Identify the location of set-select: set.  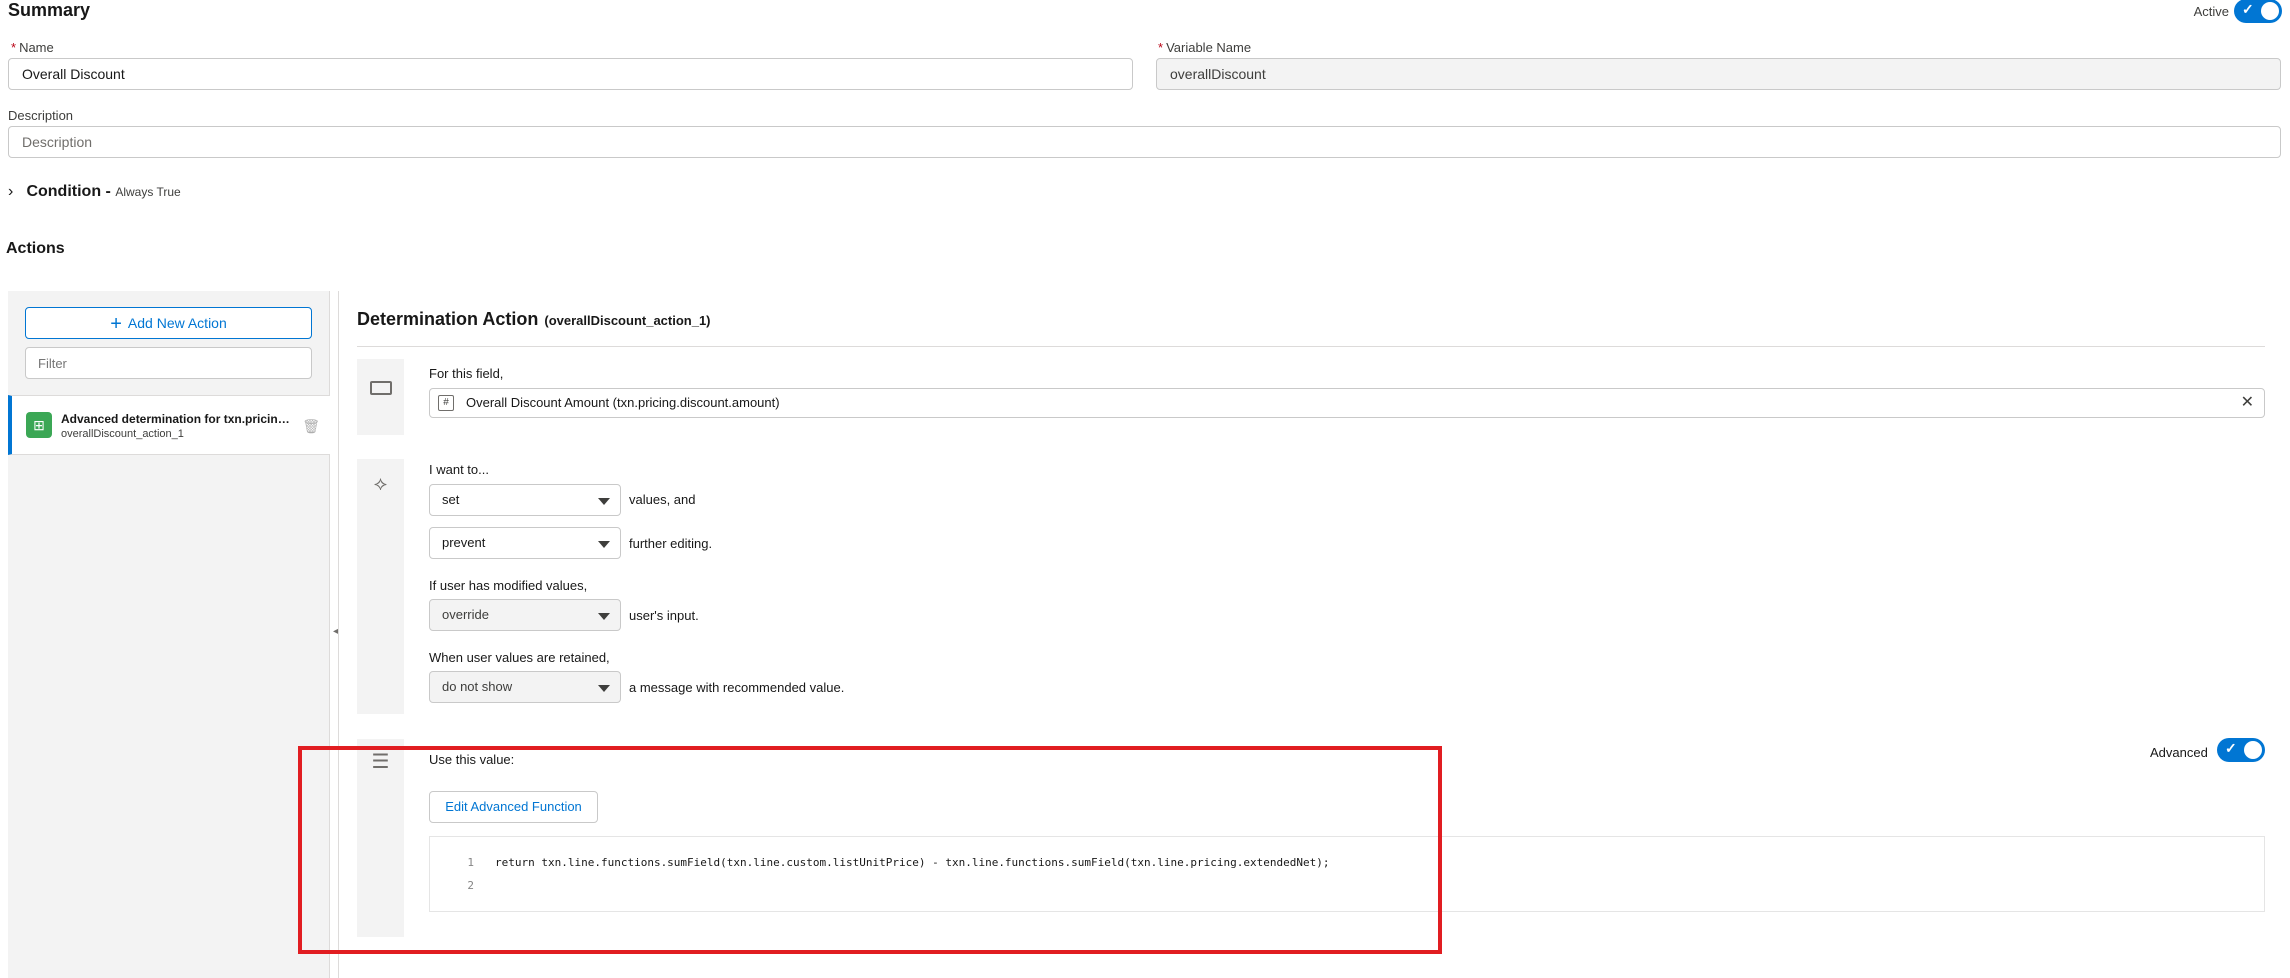
(525, 500).